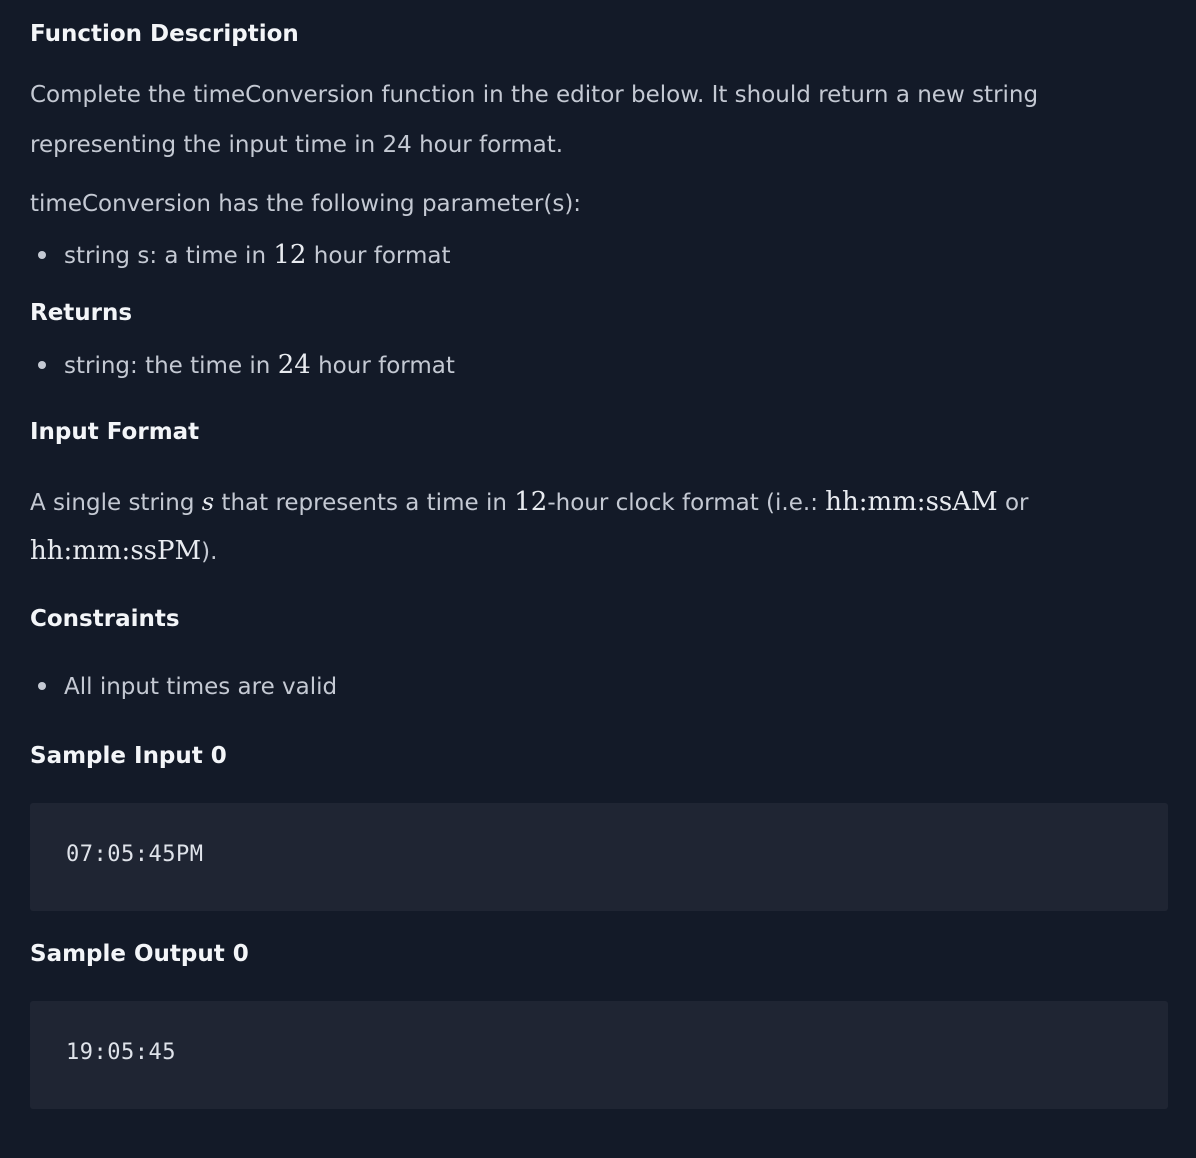 The width and height of the screenshot is (1196, 1158). I want to click on parameter-list-item: string s: a time in 12 hour format, so click(244, 255).